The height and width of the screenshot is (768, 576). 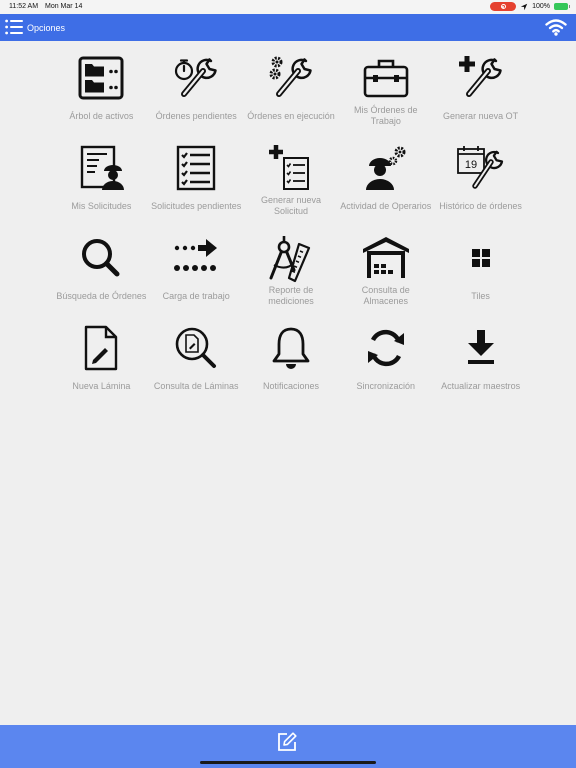 What do you see at coordinates (480, 365) in the screenshot?
I see `tile-actualizar-maestros: Actualizar maestros` at bounding box center [480, 365].